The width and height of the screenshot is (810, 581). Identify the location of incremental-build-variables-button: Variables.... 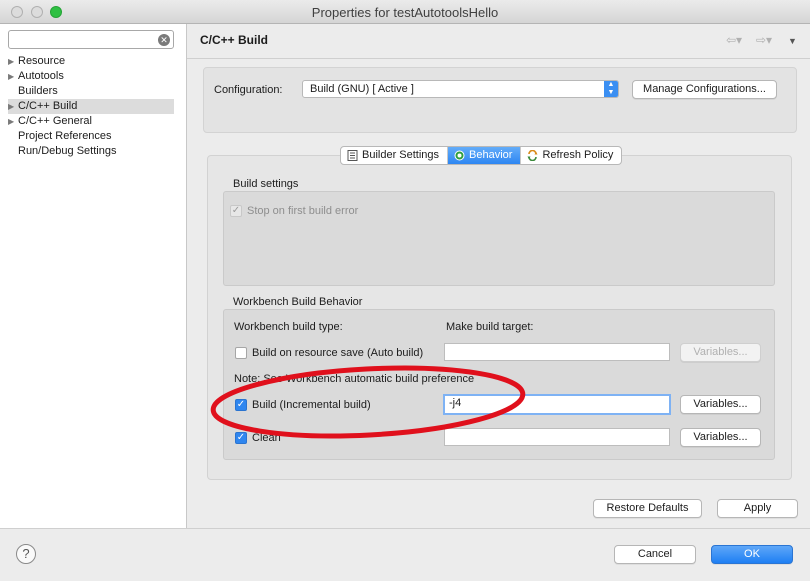
(720, 404).